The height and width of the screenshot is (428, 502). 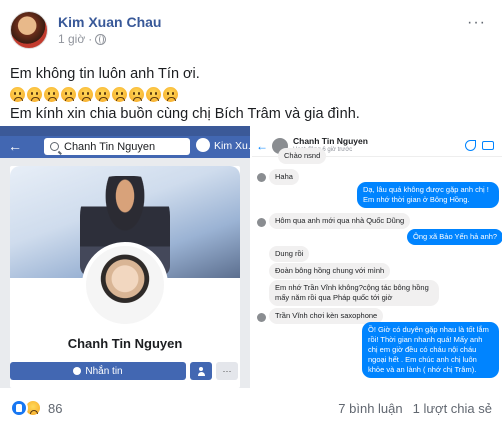 What do you see at coordinates (104, 371) in the screenshot?
I see `message-button-label: Nhắn tin` at bounding box center [104, 371].